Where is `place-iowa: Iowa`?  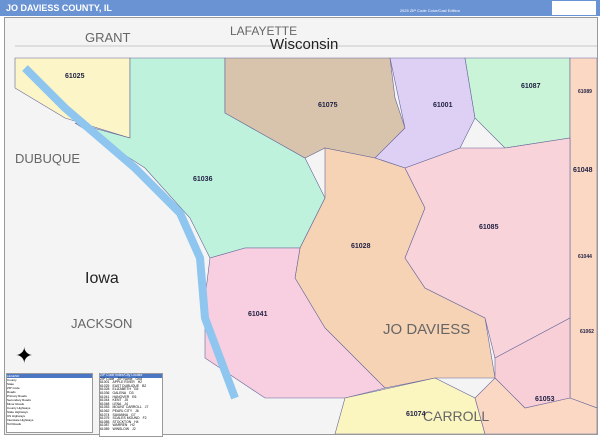 place-iowa: Iowa is located at coordinates (102, 278).